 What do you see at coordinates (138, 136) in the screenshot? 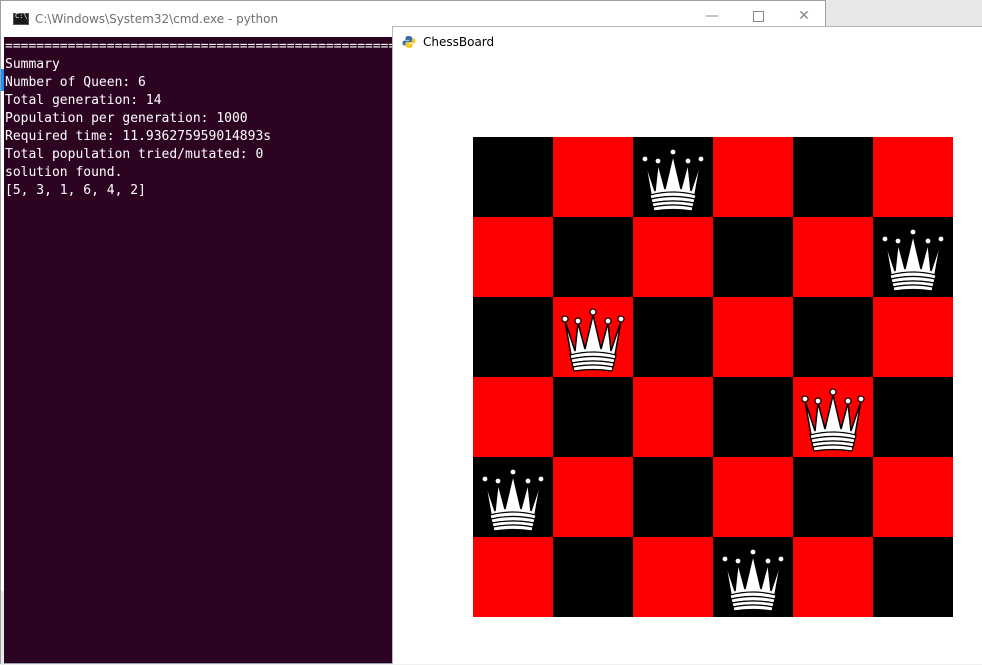
I see `console-line: Required time: 11.936275959014893s` at bounding box center [138, 136].